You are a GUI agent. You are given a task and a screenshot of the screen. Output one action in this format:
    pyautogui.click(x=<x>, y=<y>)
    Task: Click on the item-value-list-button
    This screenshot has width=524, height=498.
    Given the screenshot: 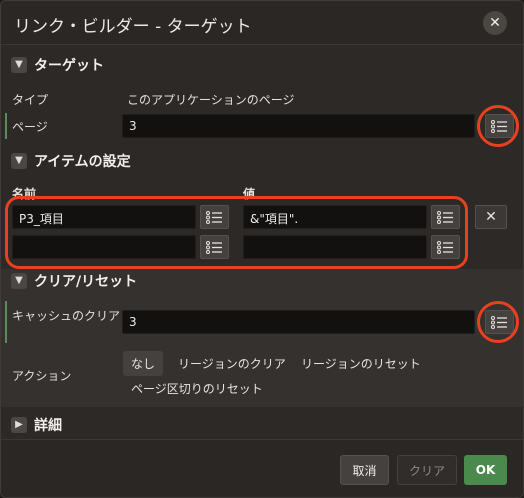 What is the action you would take?
    pyautogui.click(x=445, y=217)
    